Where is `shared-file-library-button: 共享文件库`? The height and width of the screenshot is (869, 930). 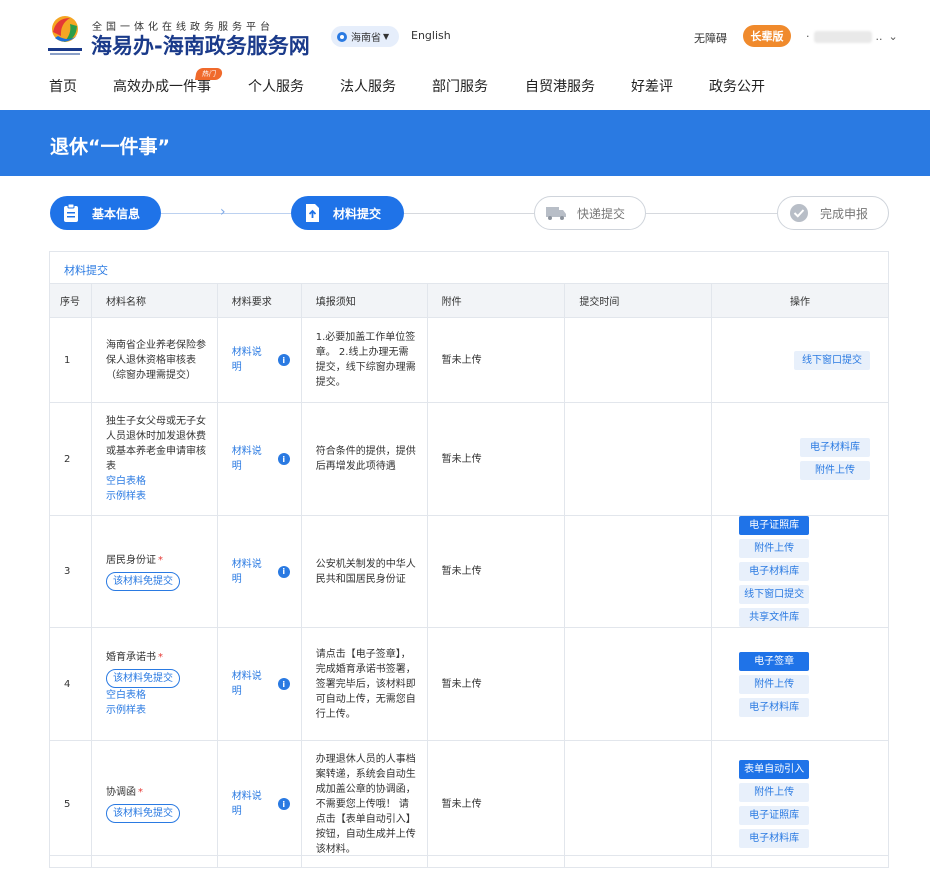 shared-file-library-button: 共享文件库 is located at coordinates (774, 617).